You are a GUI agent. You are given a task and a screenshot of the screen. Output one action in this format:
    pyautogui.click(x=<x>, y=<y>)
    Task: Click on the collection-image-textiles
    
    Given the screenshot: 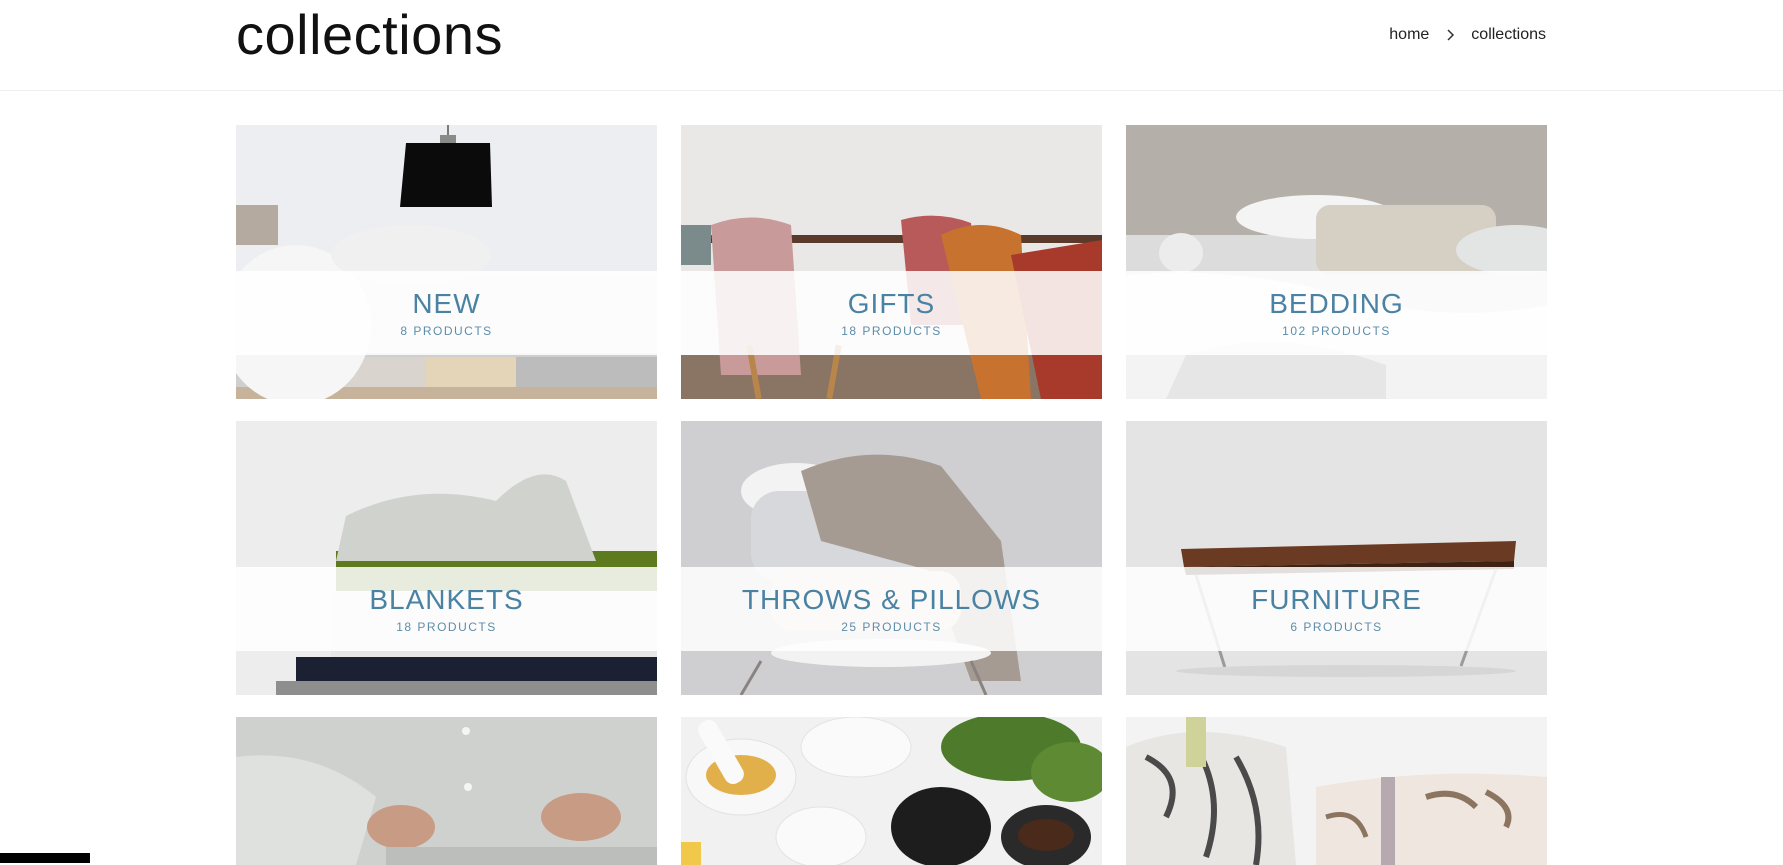 What is the action you would take?
    pyautogui.click(x=1336, y=791)
    